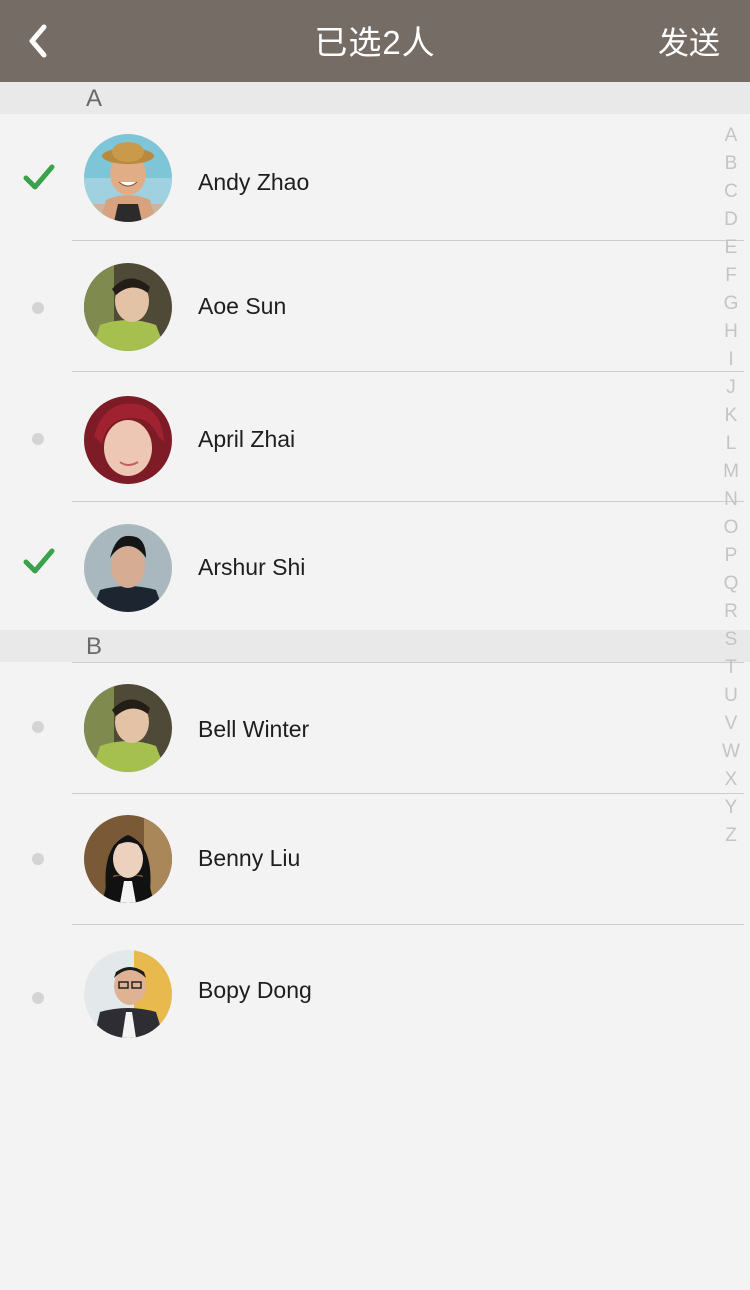 This screenshot has width=750, height=1290. I want to click on index-letter-w: W, so click(731, 752).